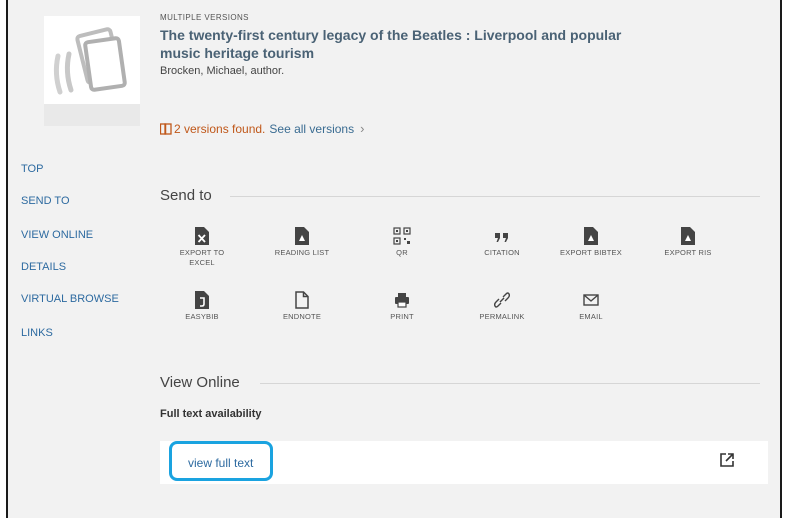  Describe the element at coordinates (402, 316) in the screenshot. I see `print-label: PRINT` at that location.